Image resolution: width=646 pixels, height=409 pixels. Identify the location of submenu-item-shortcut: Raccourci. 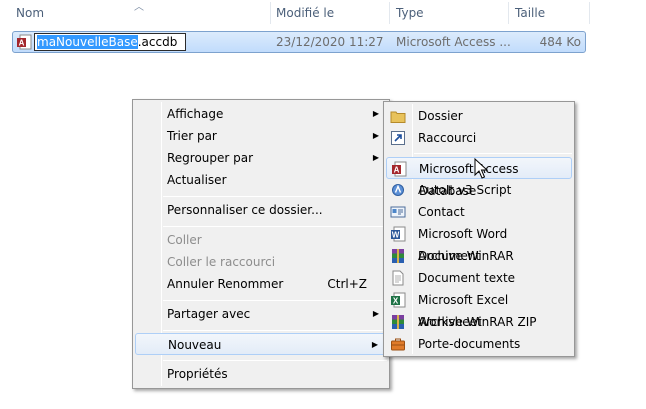
(479, 138).